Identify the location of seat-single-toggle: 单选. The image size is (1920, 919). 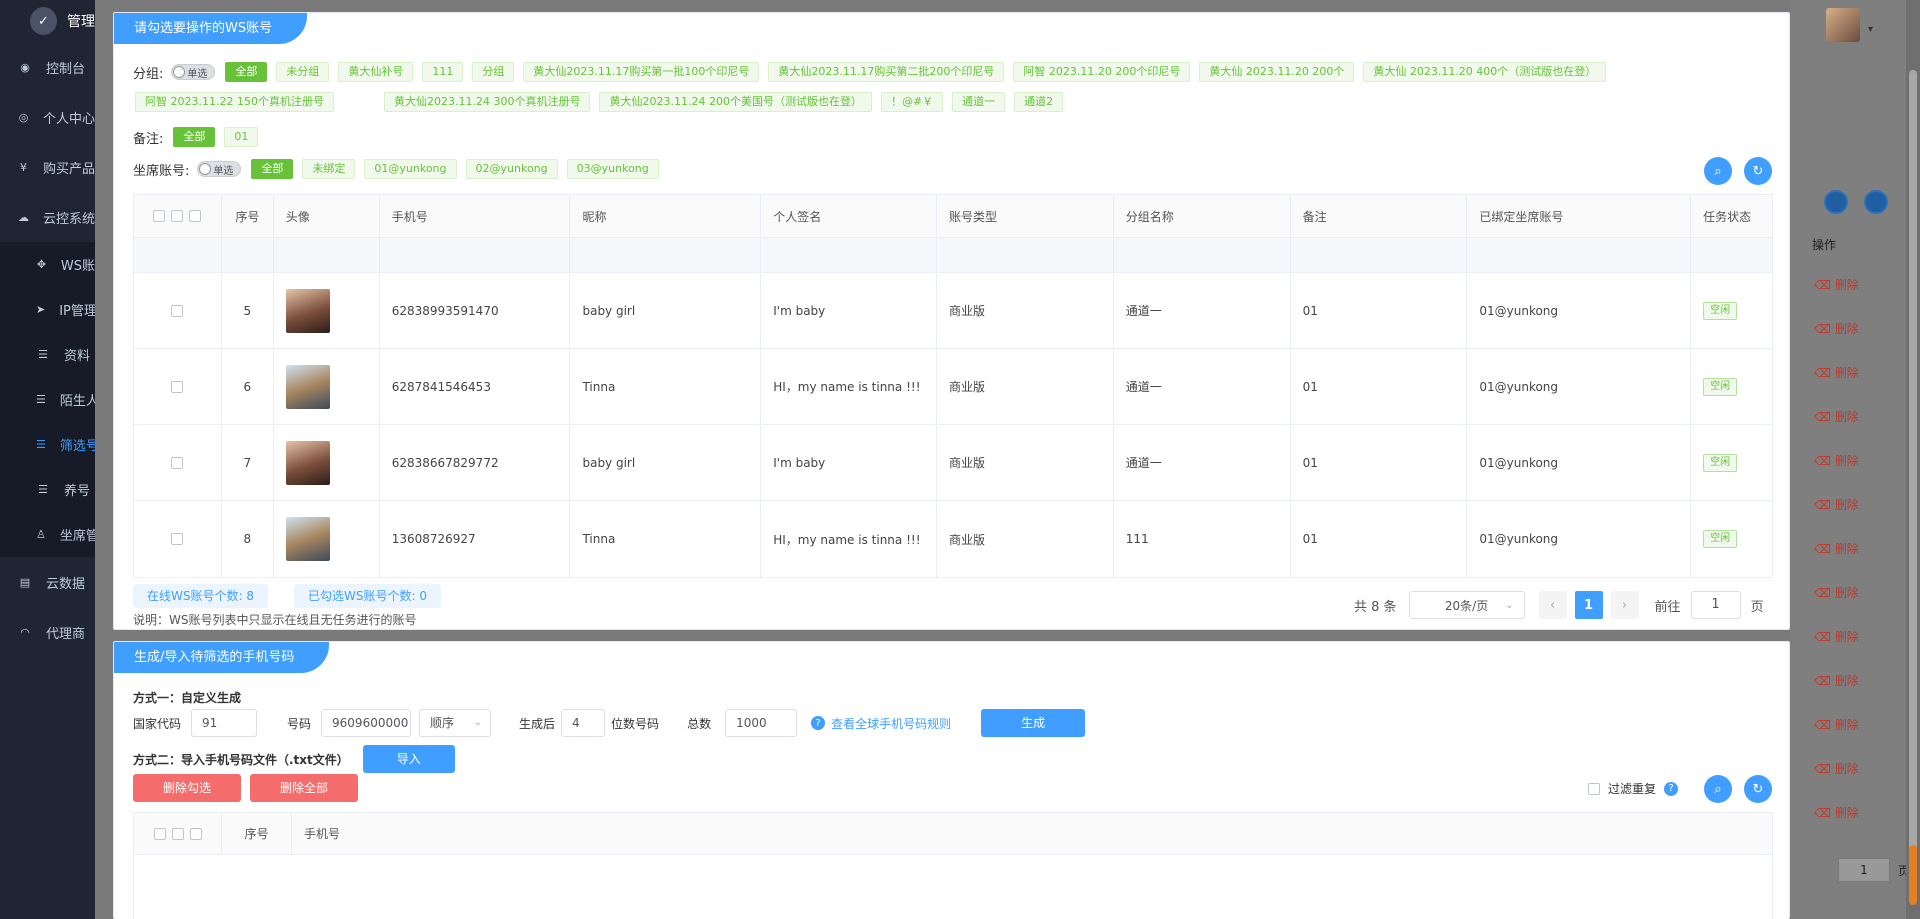
(219, 169).